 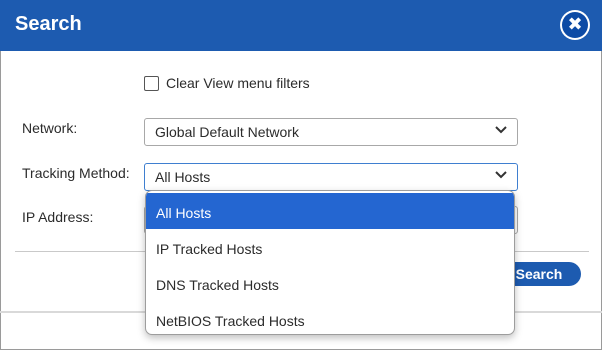 I want to click on network-select: Global Default Network, so click(x=331, y=132).